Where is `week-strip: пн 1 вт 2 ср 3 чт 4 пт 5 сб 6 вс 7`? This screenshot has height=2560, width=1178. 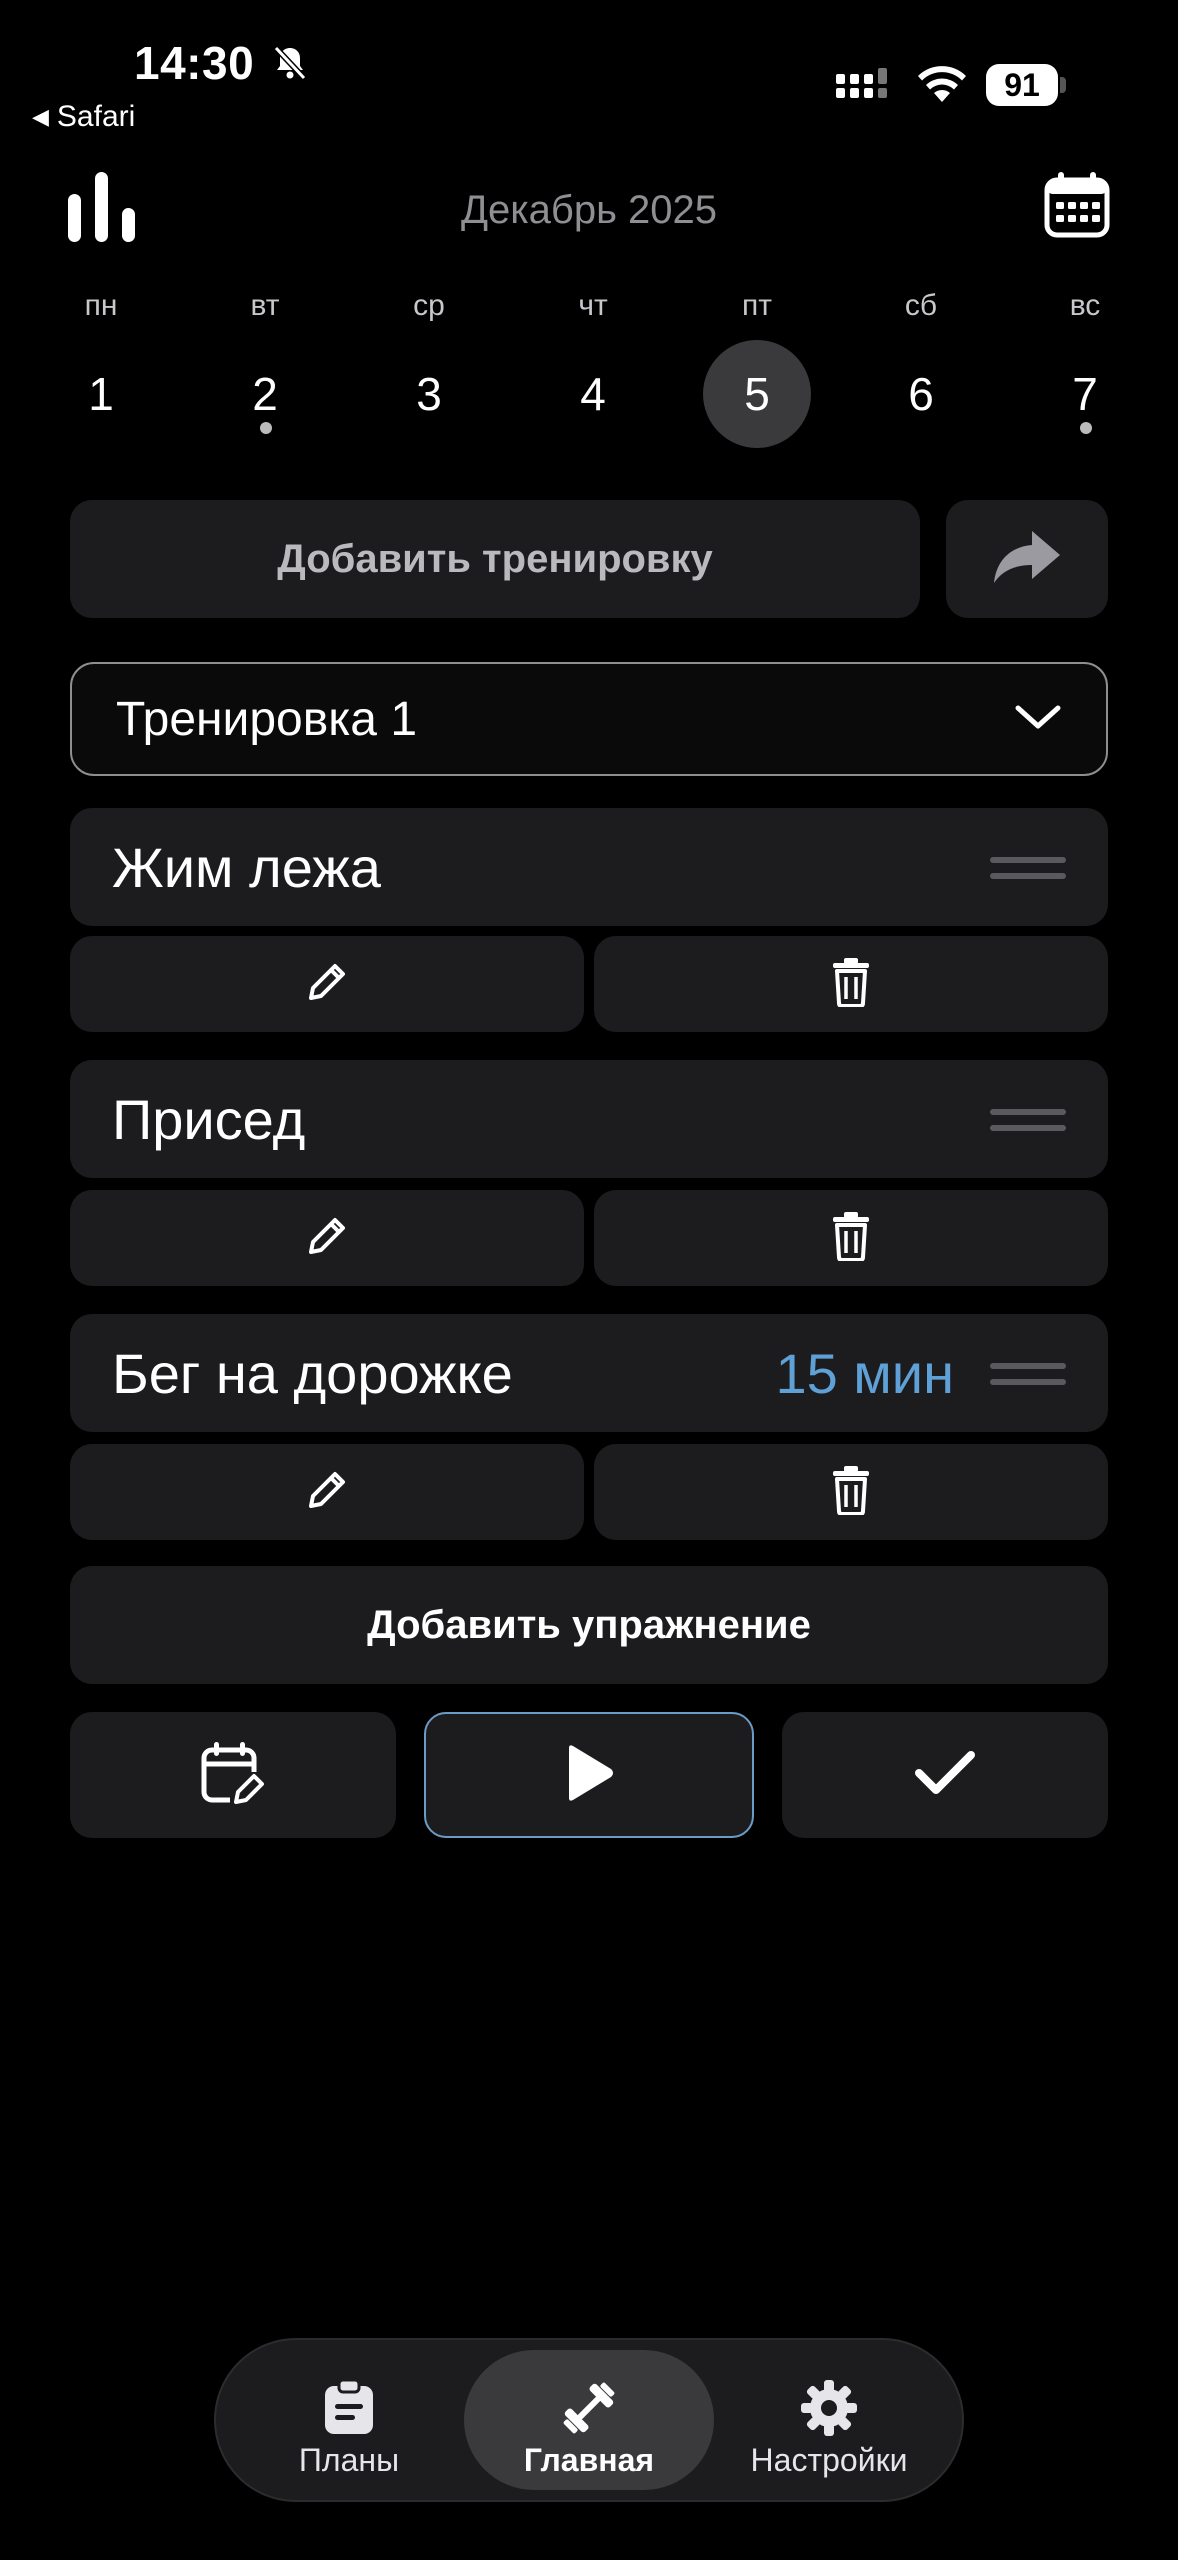
week-strip: пн 1 вт 2 ср 3 чт 4 пт 5 сб 6 вс 7 is located at coordinates (589, 367).